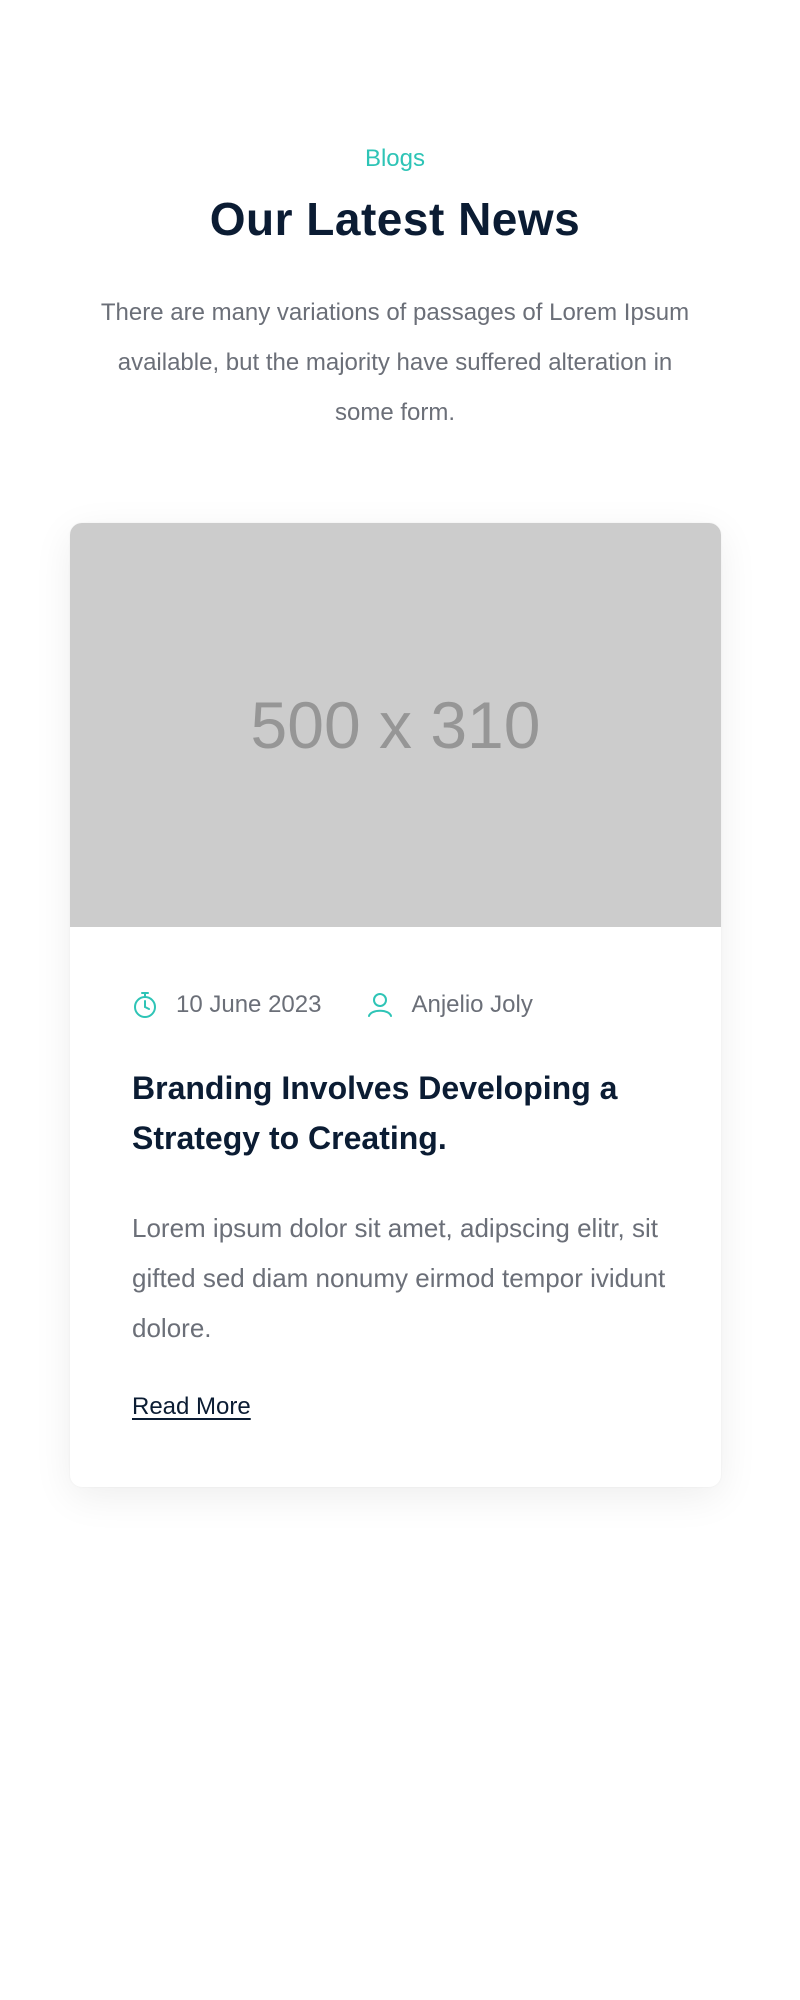 The image size is (800, 2000). I want to click on section-title: Our Latest News, so click(395, 219).